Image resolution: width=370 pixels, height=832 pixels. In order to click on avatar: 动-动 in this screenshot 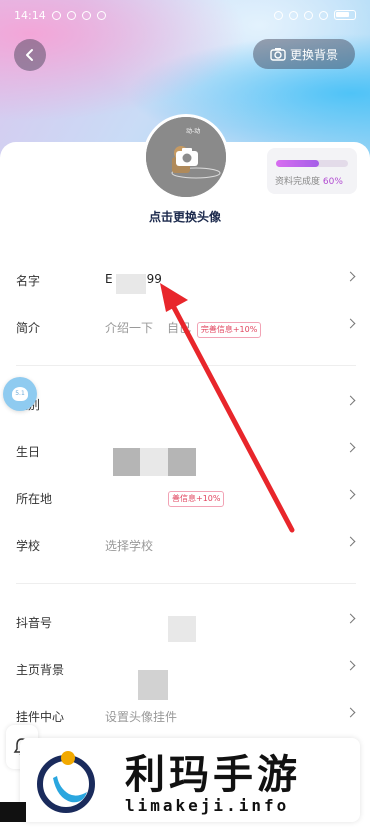, I will do `click(186, 157)`.